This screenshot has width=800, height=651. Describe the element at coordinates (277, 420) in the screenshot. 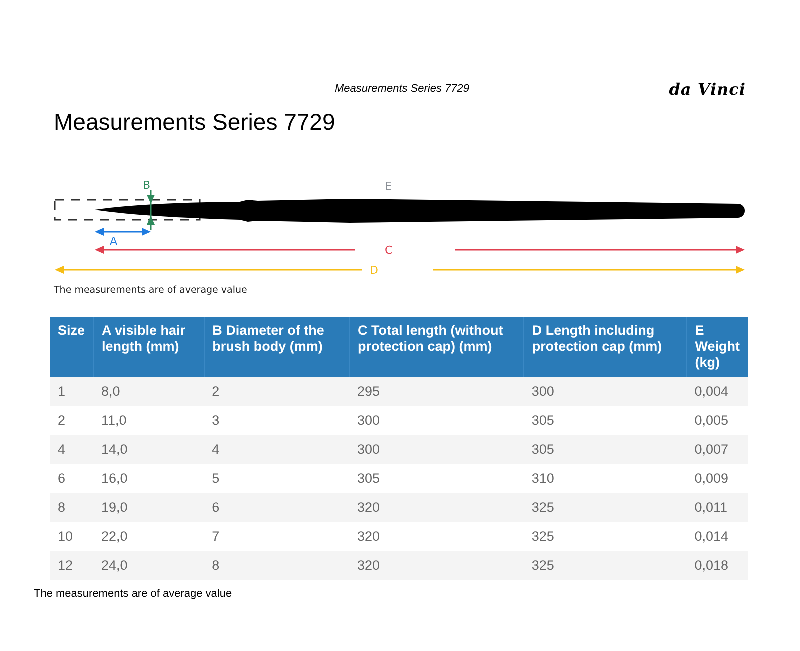

I see `table-cell: 3` at that location.